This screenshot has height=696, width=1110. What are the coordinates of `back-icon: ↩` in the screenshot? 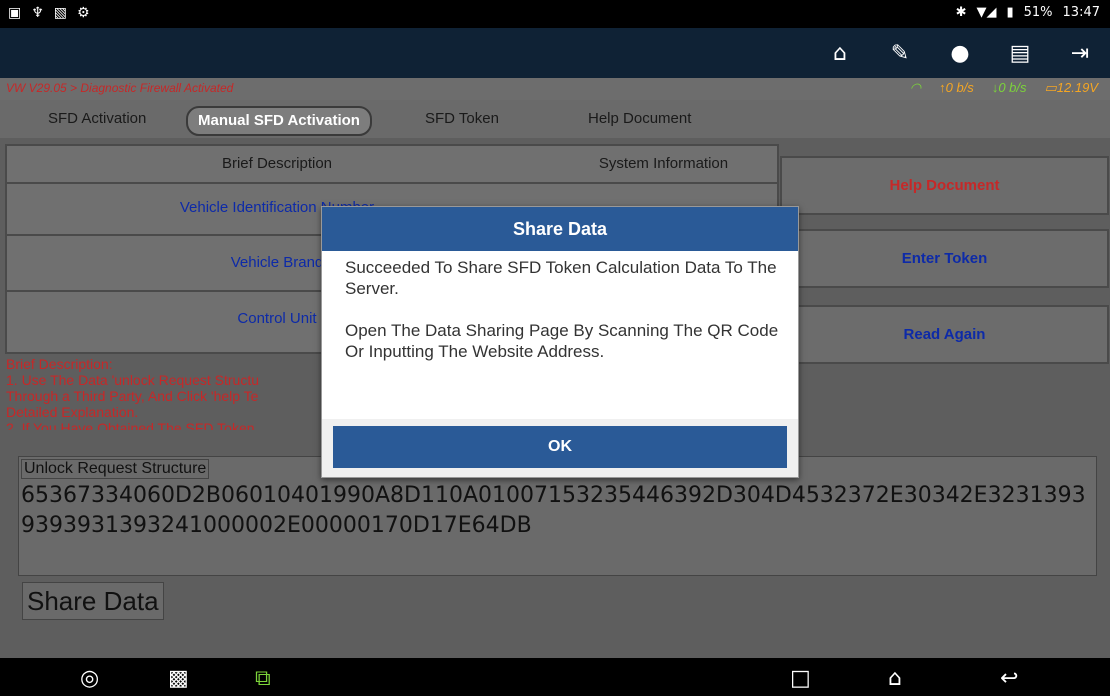 It's located at (1009, 678).